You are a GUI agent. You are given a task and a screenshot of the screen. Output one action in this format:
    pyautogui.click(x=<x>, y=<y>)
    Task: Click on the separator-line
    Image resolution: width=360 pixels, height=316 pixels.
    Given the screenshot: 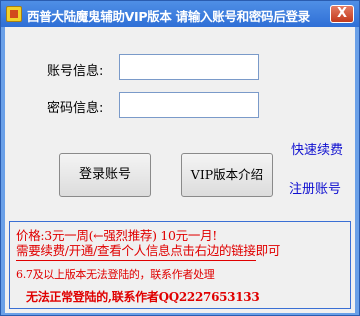 What is the action you would take?
    pyautogui.click(x=136, y=260)
    